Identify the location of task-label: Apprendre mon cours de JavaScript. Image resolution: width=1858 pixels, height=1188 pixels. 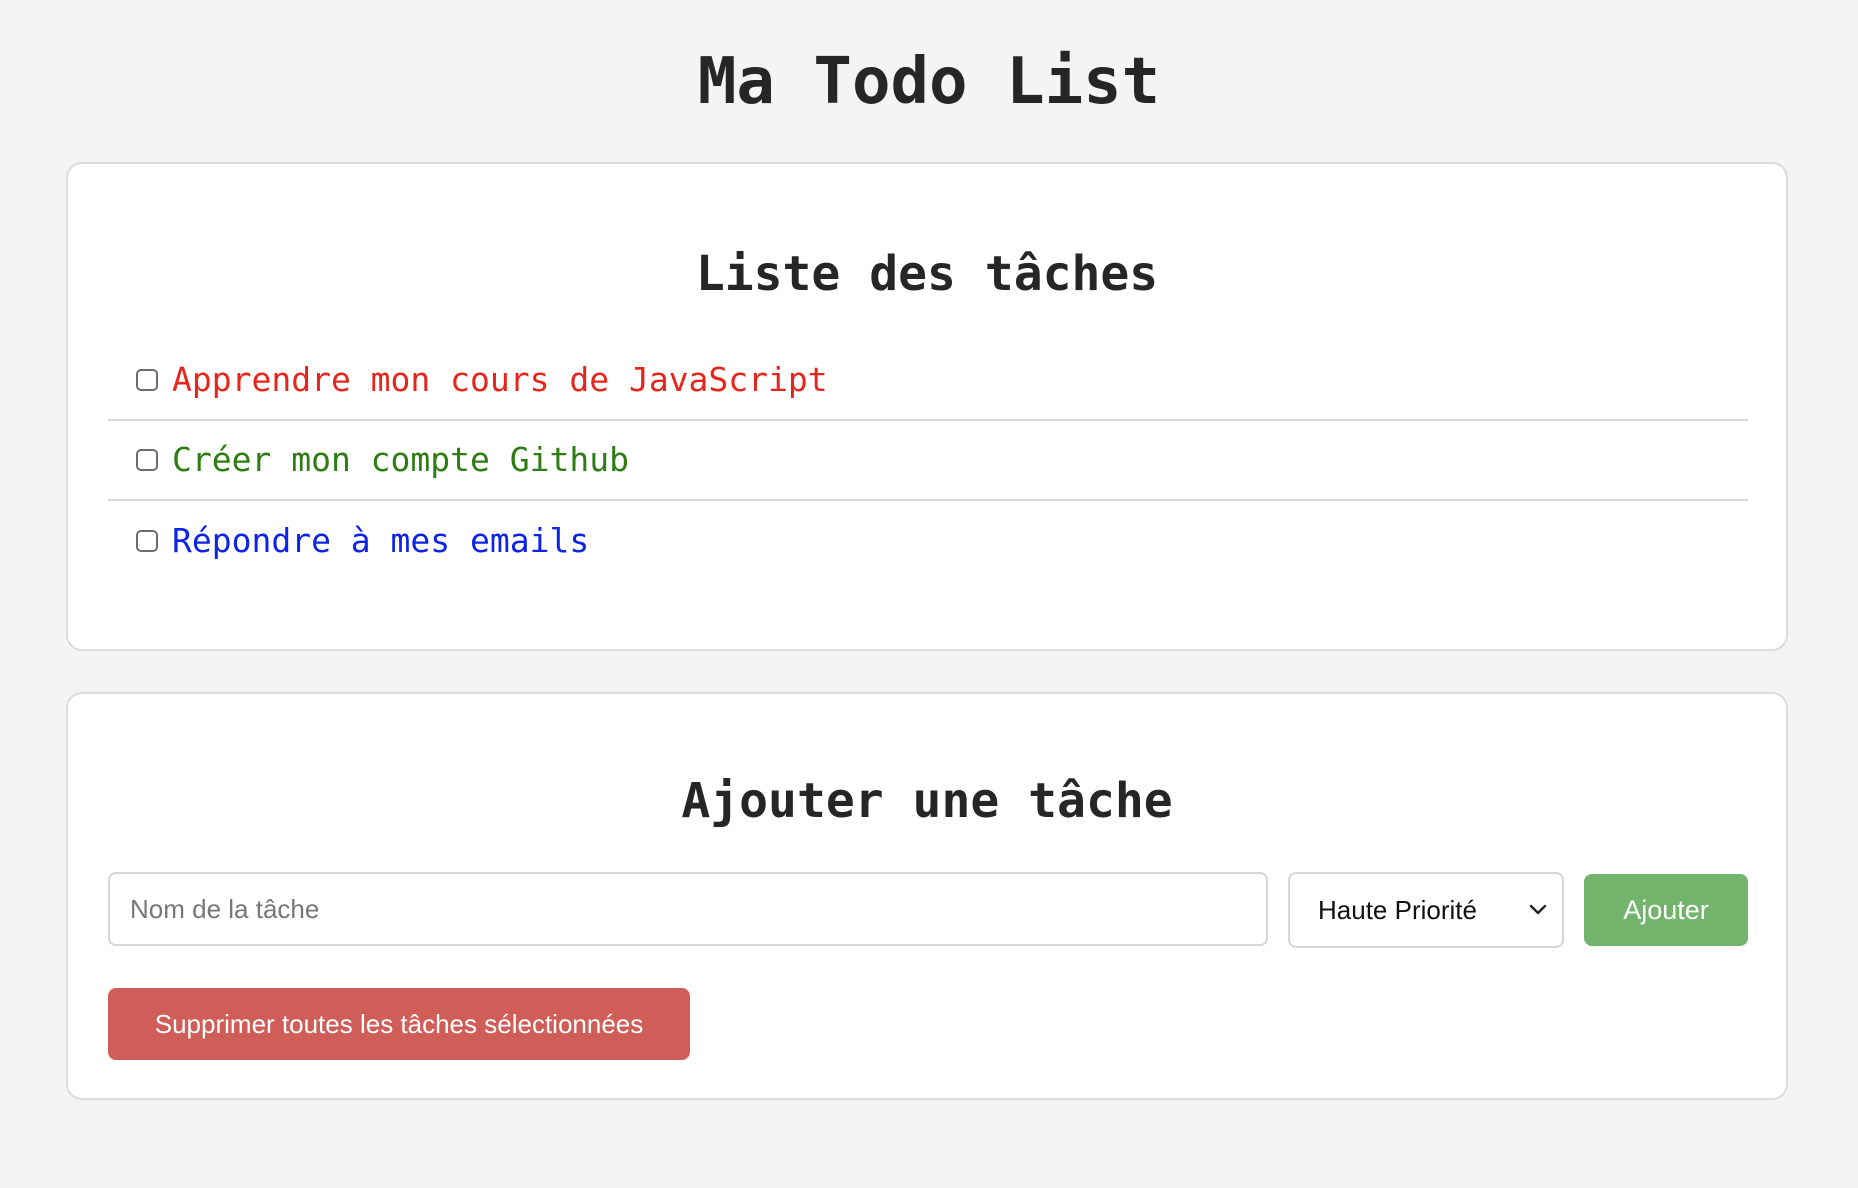
(500, 379).